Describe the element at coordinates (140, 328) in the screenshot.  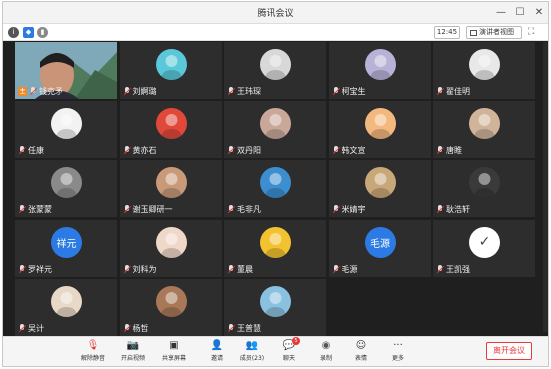
I see `participant-name: 杨哲` at that location.